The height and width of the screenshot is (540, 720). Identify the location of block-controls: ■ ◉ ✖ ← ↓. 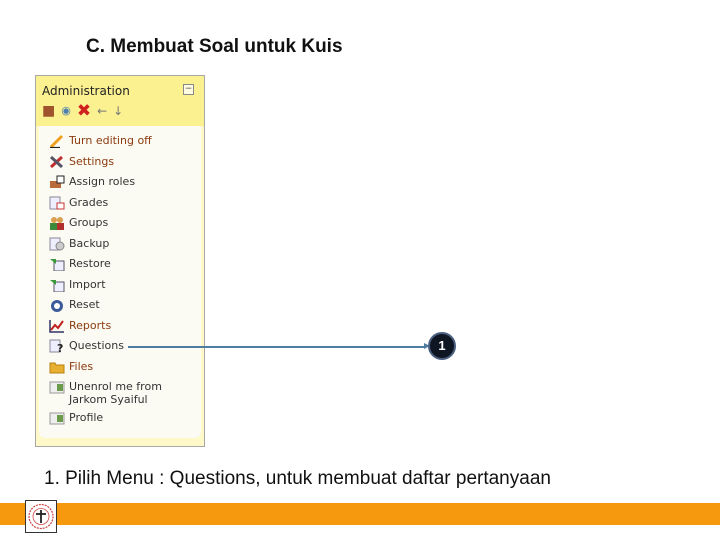
(82, 111).